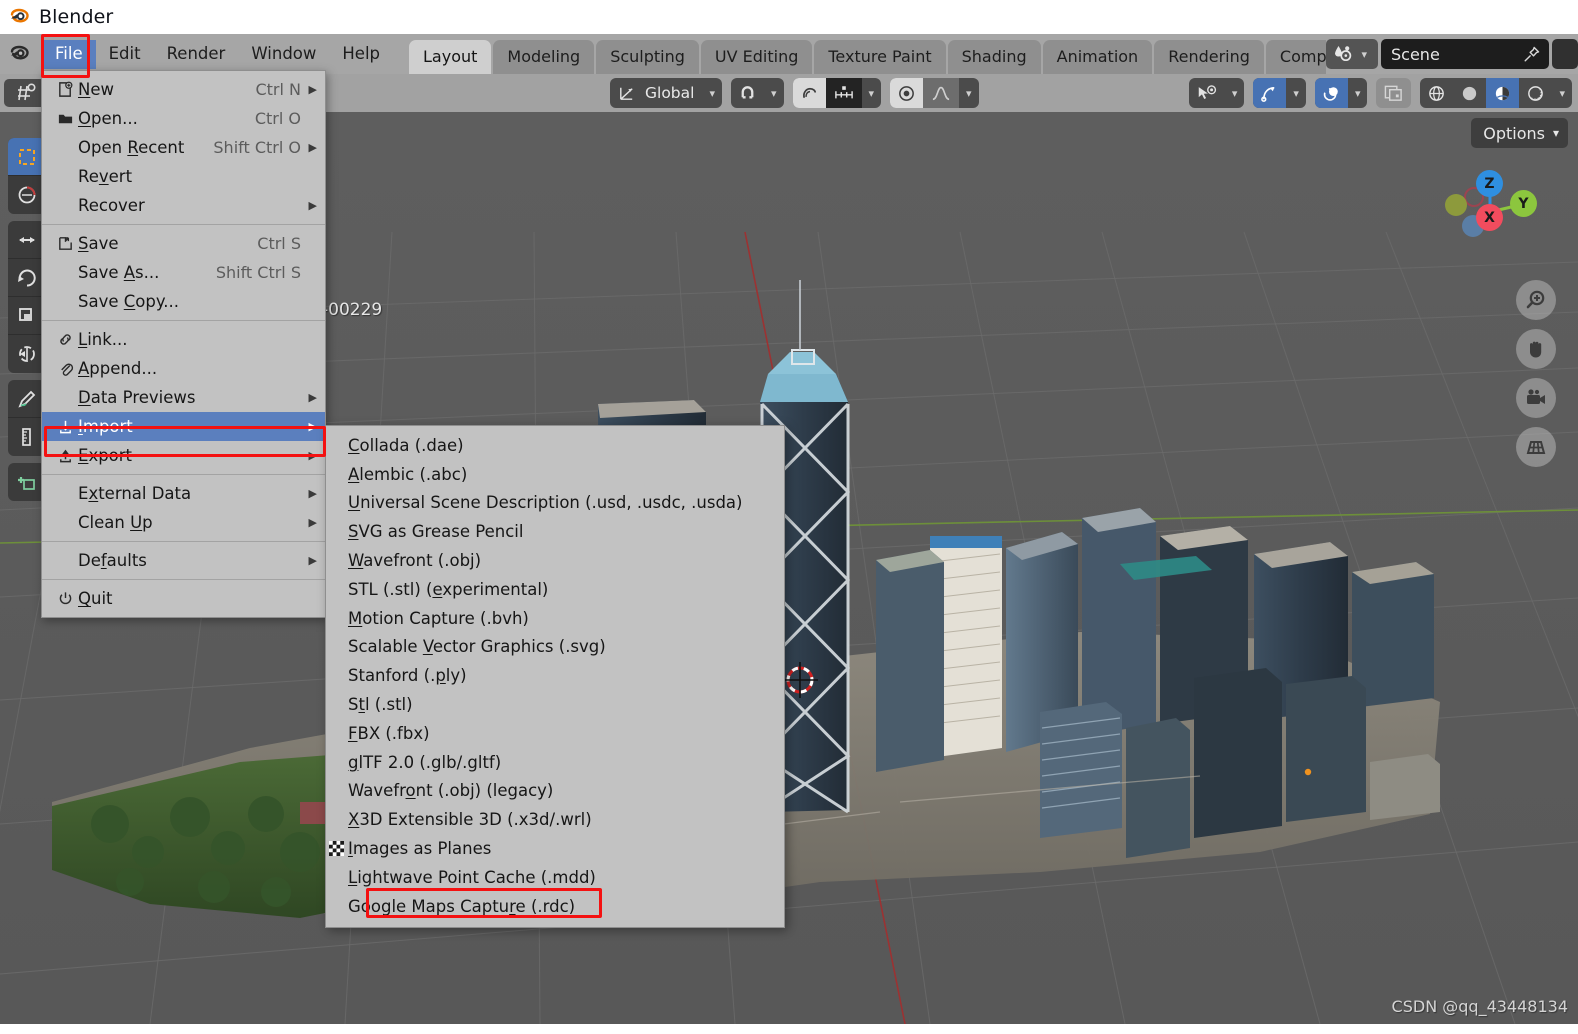 This screenshot has height=1034, width=1578. What do you see at coordinates (69, 54) in the screenshot?
I see `menu-file: File` at bounding box center [69, 54].